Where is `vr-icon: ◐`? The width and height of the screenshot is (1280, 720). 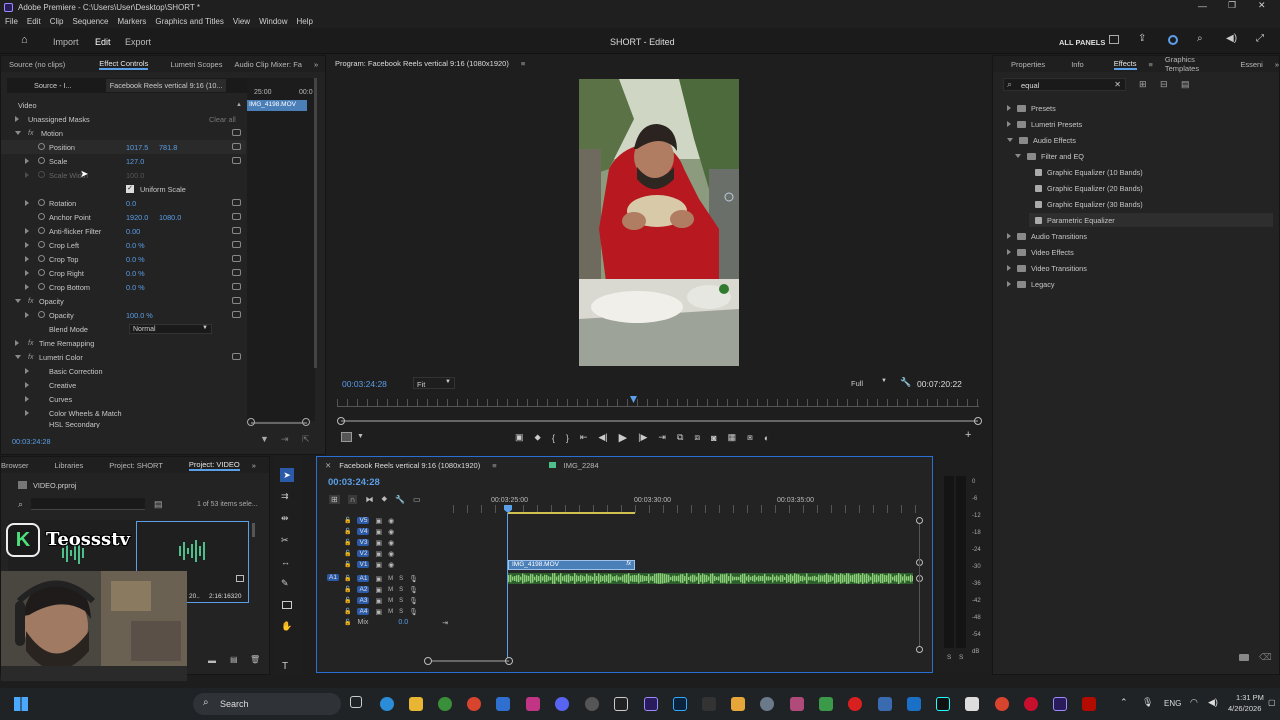
vr-icon: ◐ is located at coordinates (766, 438).